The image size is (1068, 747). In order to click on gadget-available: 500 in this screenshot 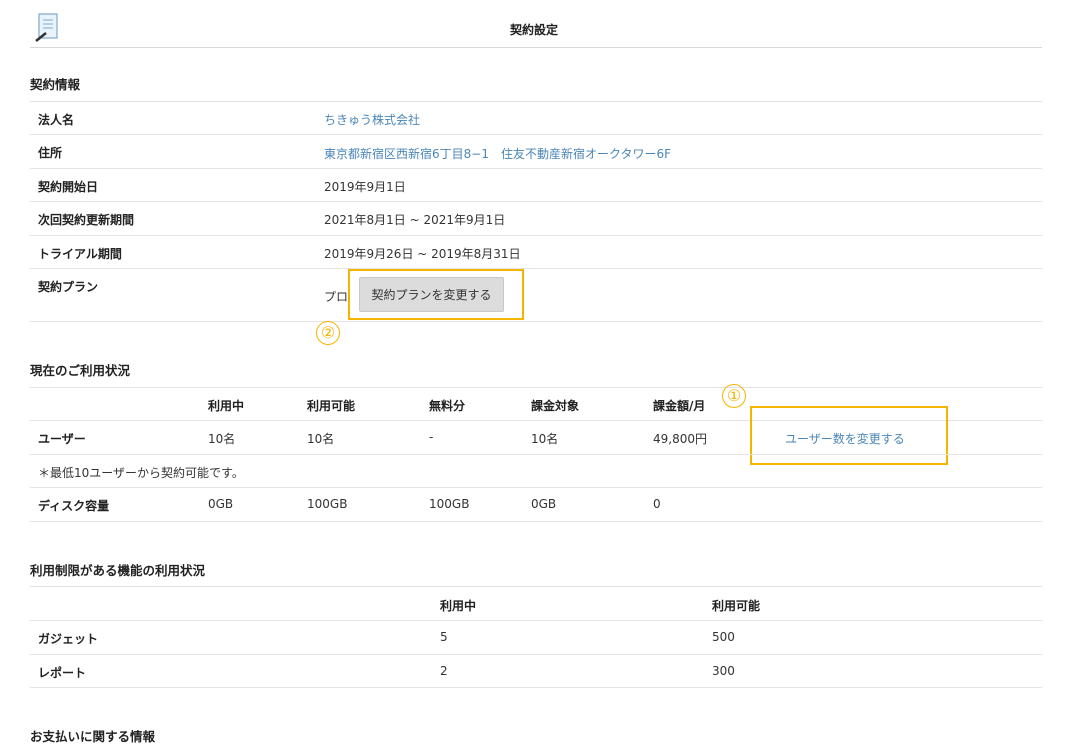, I will do `click(723, 637)`.